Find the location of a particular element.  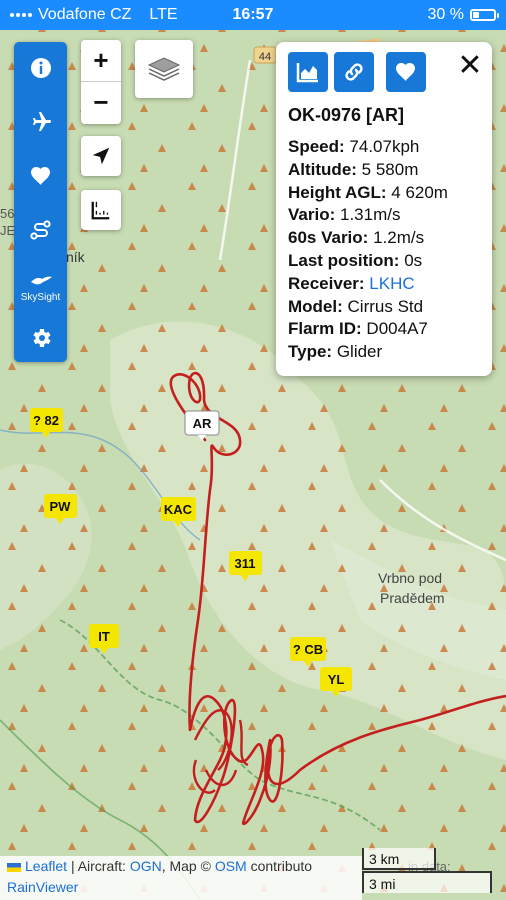

receiver-link: LKHC is located at coordinates (391, 283).